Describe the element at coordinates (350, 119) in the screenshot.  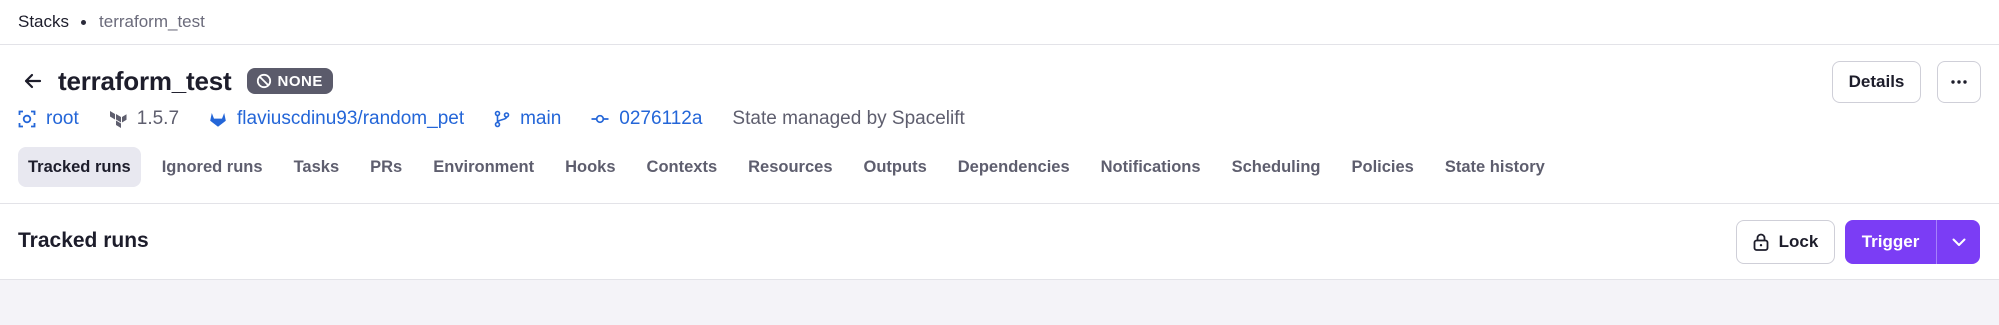
I see `repository-link: flaviuscdinu93/random_pet` at that location.